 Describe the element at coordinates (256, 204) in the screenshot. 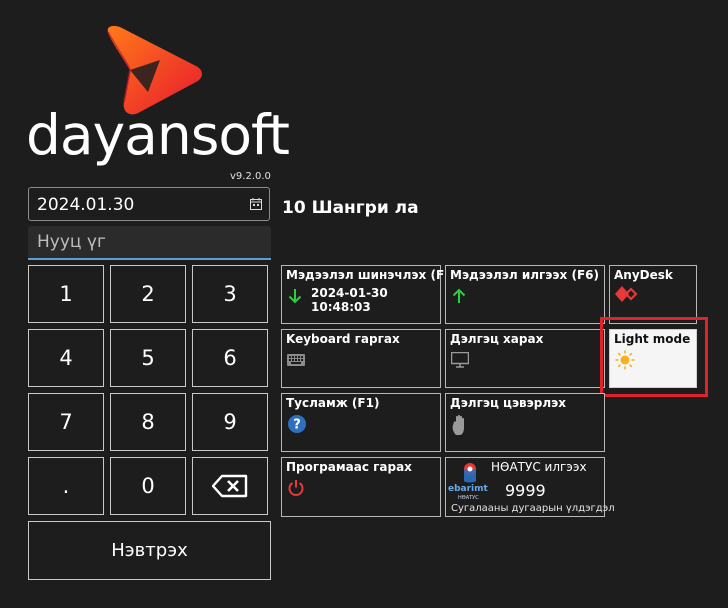

I see `calendar-icon` at that location.